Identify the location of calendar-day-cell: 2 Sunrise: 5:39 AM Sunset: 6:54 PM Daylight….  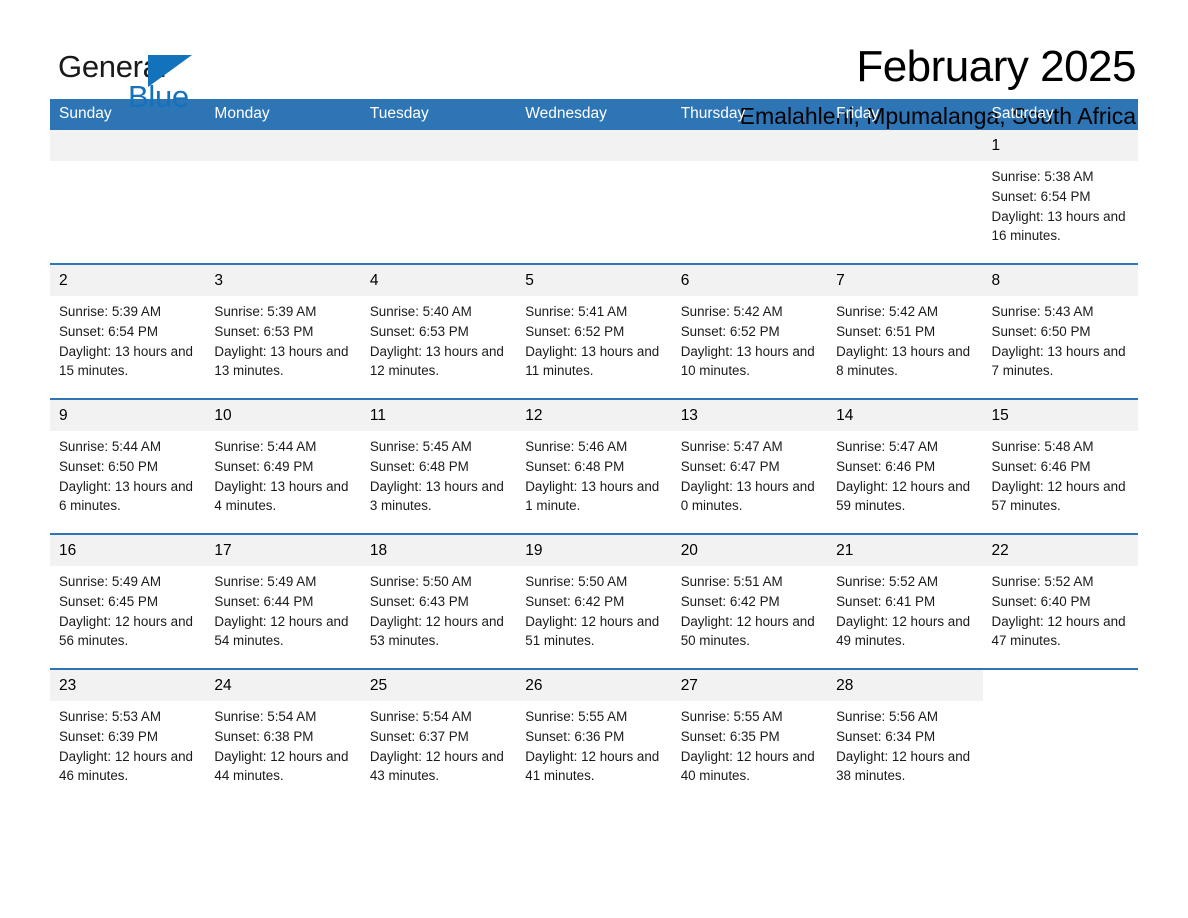
(128, 331).